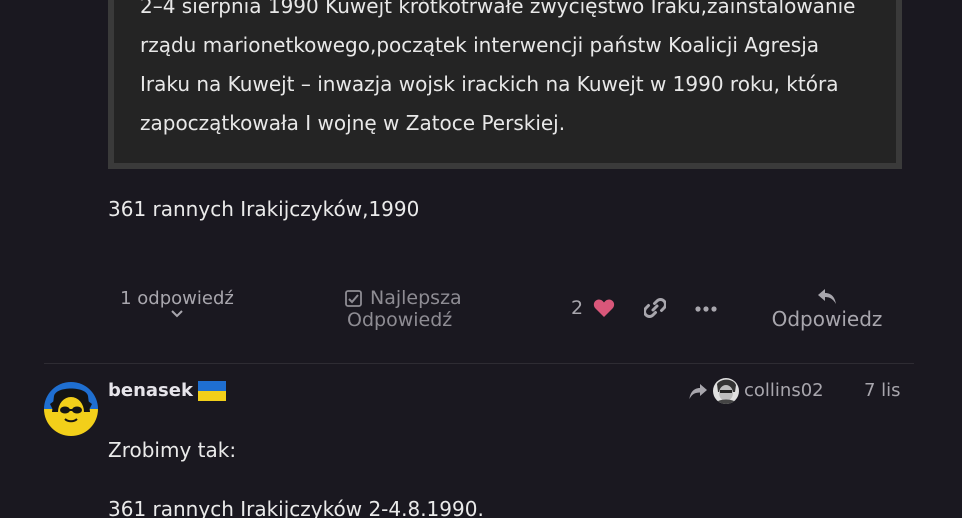 This screenshot has height=518, width=962. What do you see at coordinates (784, 390) in the screenshot?
I see `reply-to-username: collins02` at bounding box center [784, 390].